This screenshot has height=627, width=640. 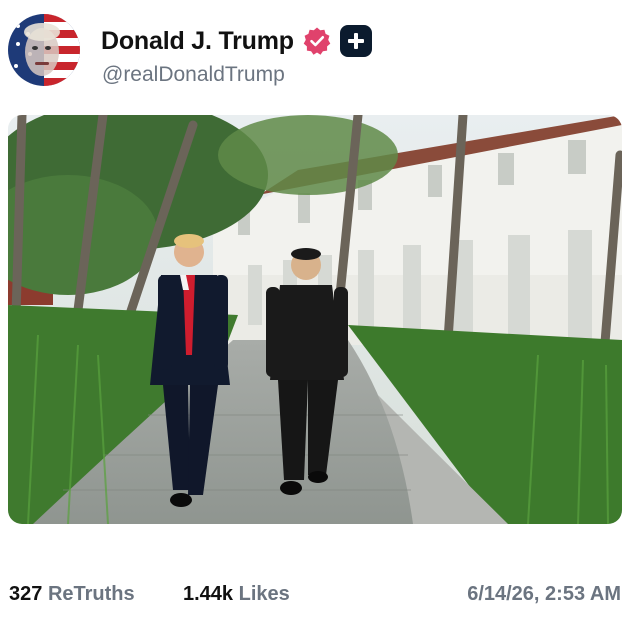 I want to click on author-handle: @realDonaldTrump, so click(x=193, y=75).